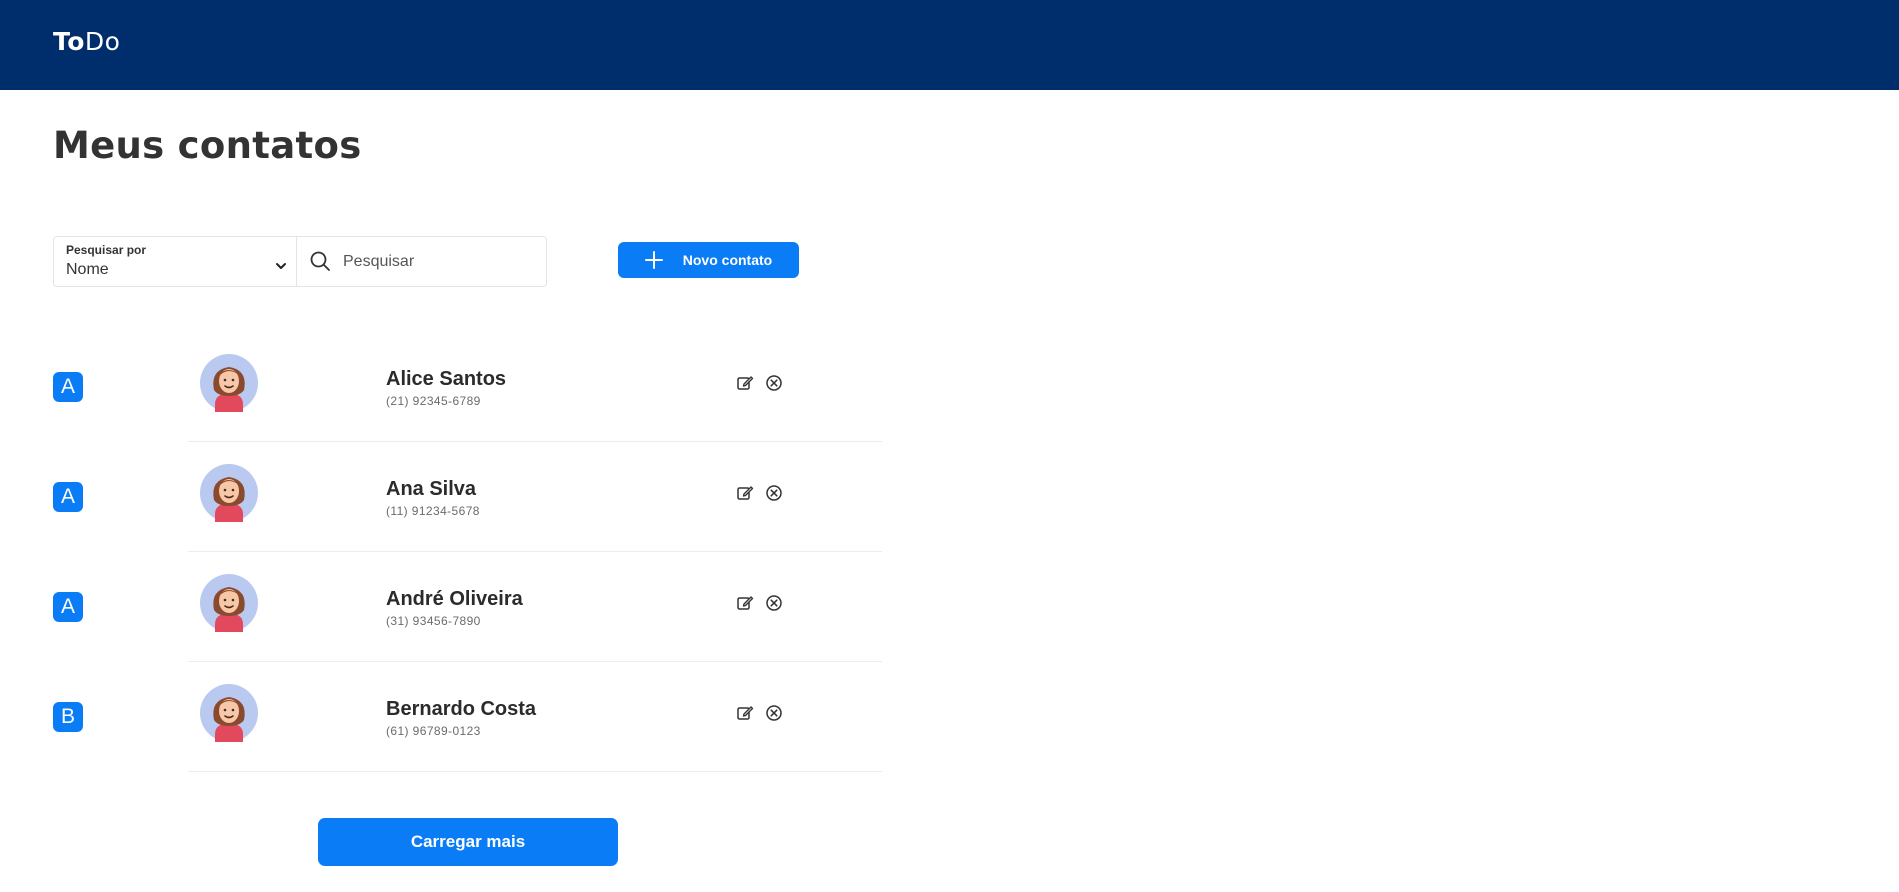 The image size is (1899, 892). Describe the element at coordinates (69, 41) in the screenshot. I see `logo-to: To` at that location.